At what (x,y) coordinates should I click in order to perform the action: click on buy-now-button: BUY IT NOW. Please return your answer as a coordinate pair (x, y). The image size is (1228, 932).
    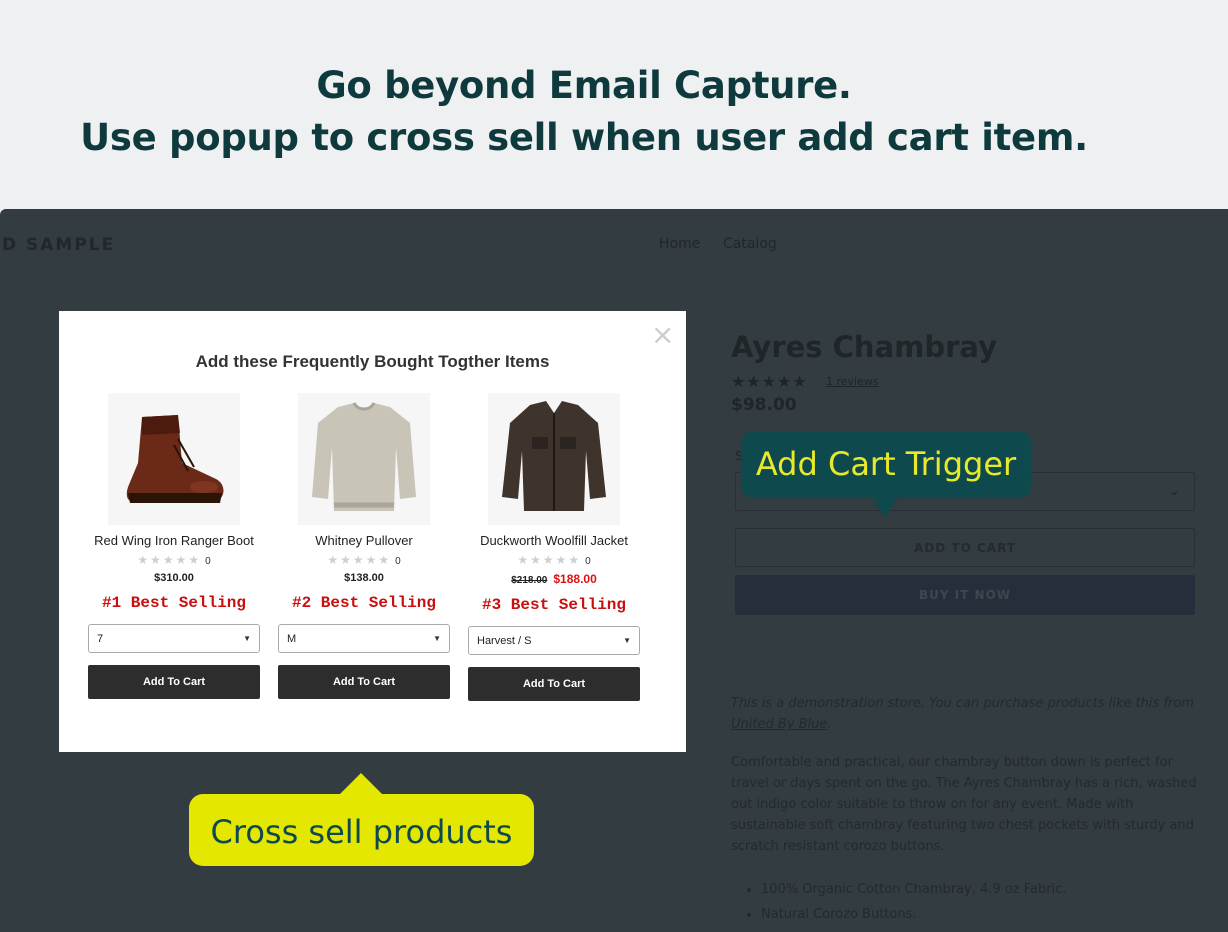
    Looking at the image, I should click on (965, 595).